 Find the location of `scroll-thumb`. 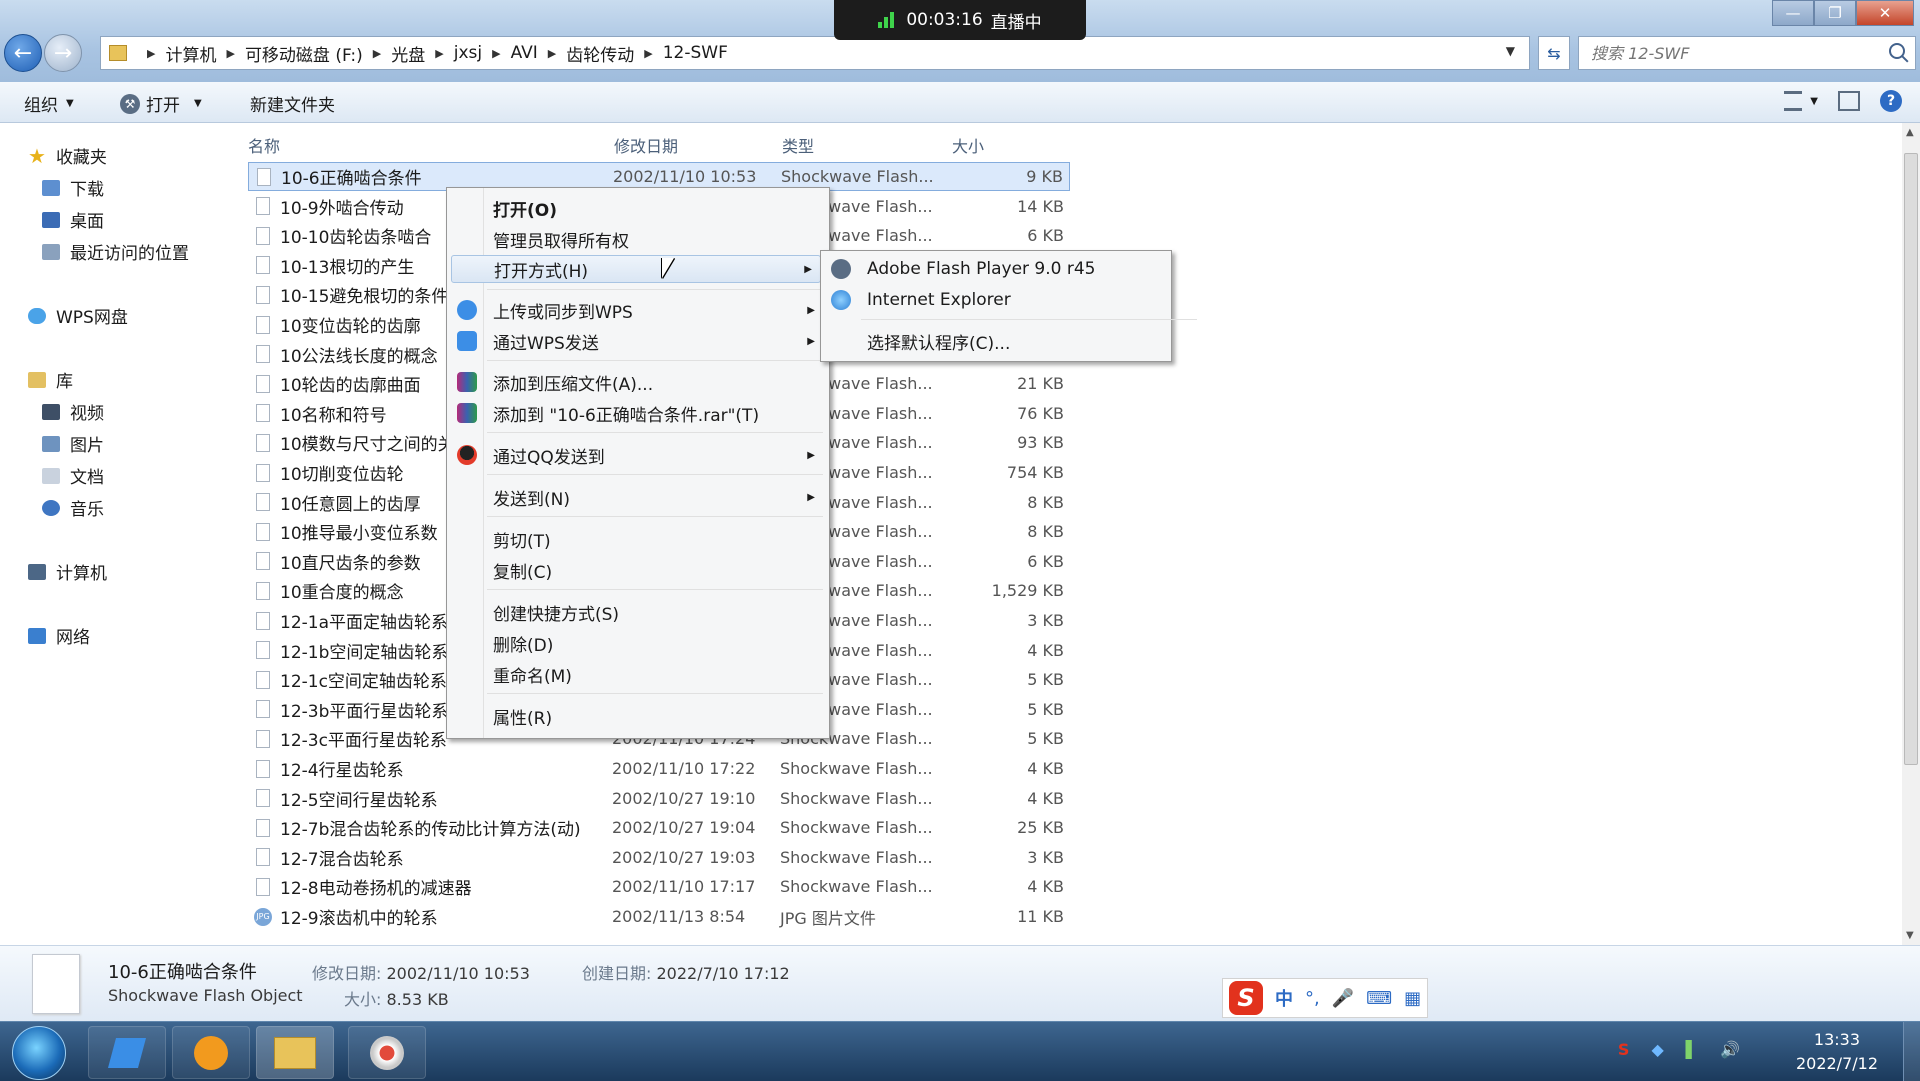

scroll-thumb is located at coordinates (1911, 459).